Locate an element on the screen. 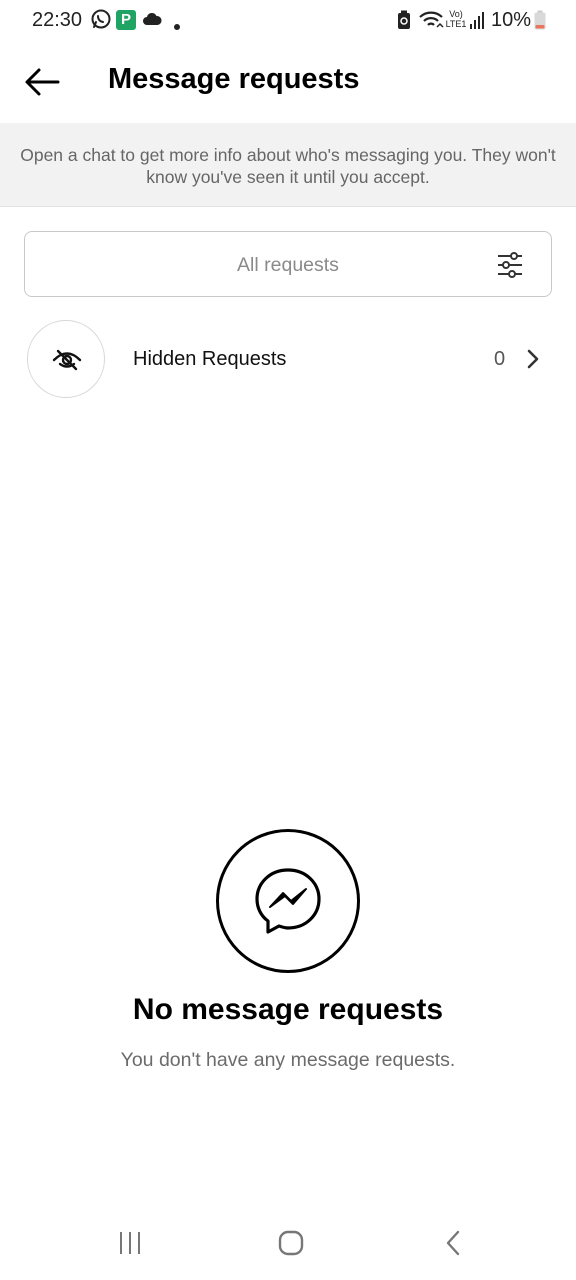 The width and height of the screenshot is (576, 1280). messenger-icon-circle is located at coordinates (288, 901).